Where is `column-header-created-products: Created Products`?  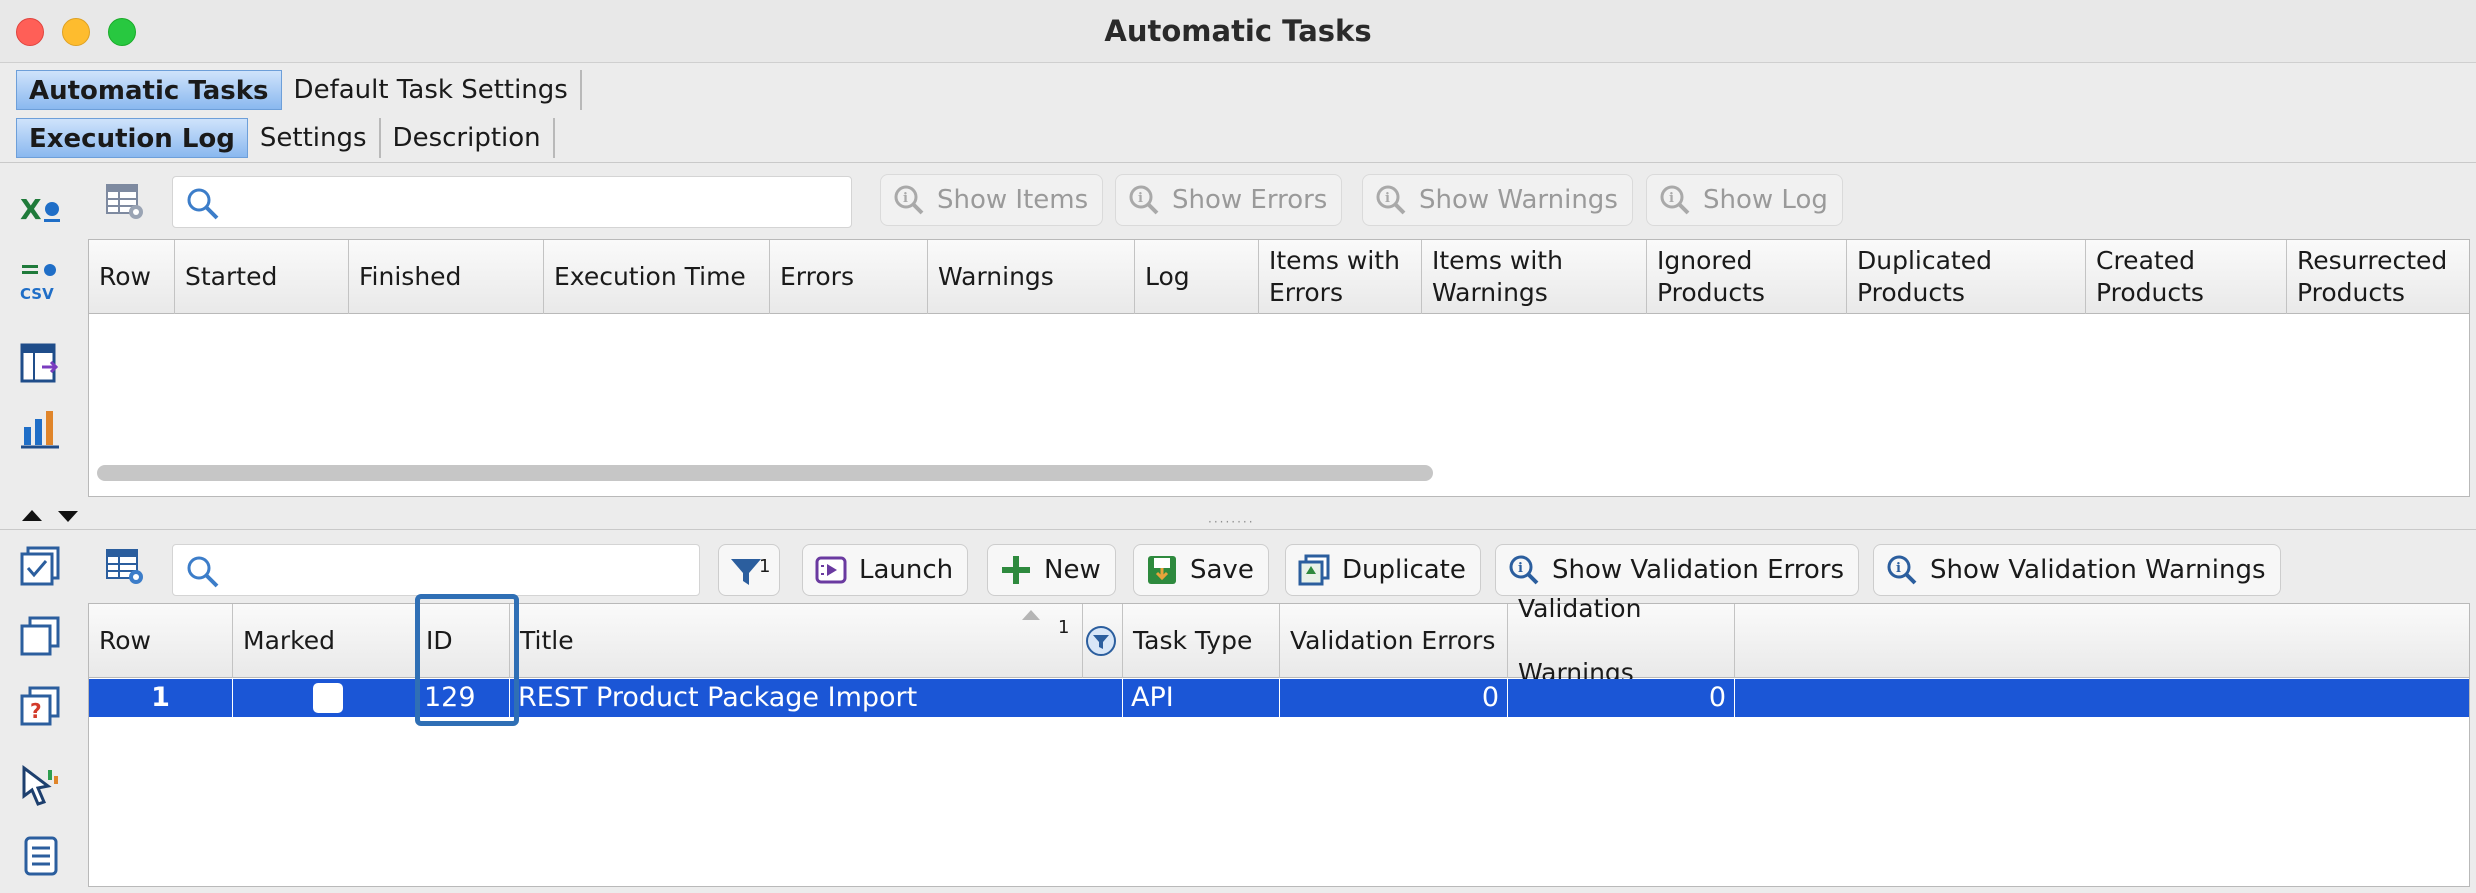 column-header-created-products: Created Products is located at coordinates (2186, 277).